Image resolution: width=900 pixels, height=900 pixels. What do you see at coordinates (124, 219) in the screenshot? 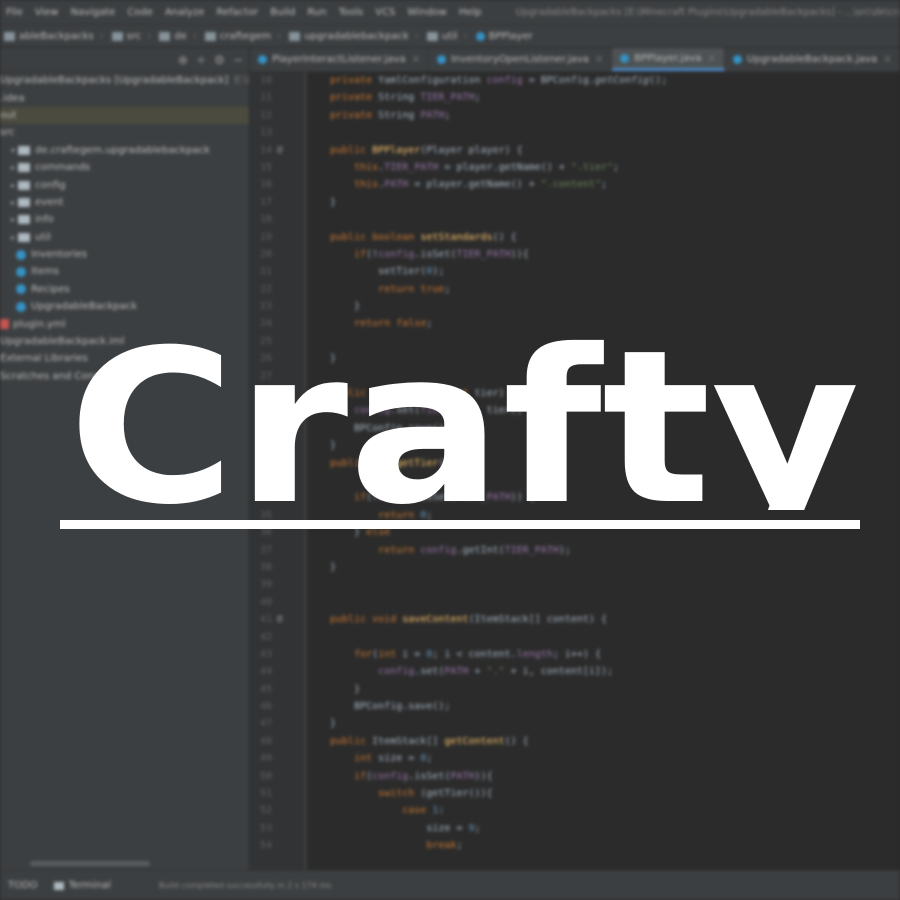
I see `tree-item: ▸ info` at bounding box center [124, 219].